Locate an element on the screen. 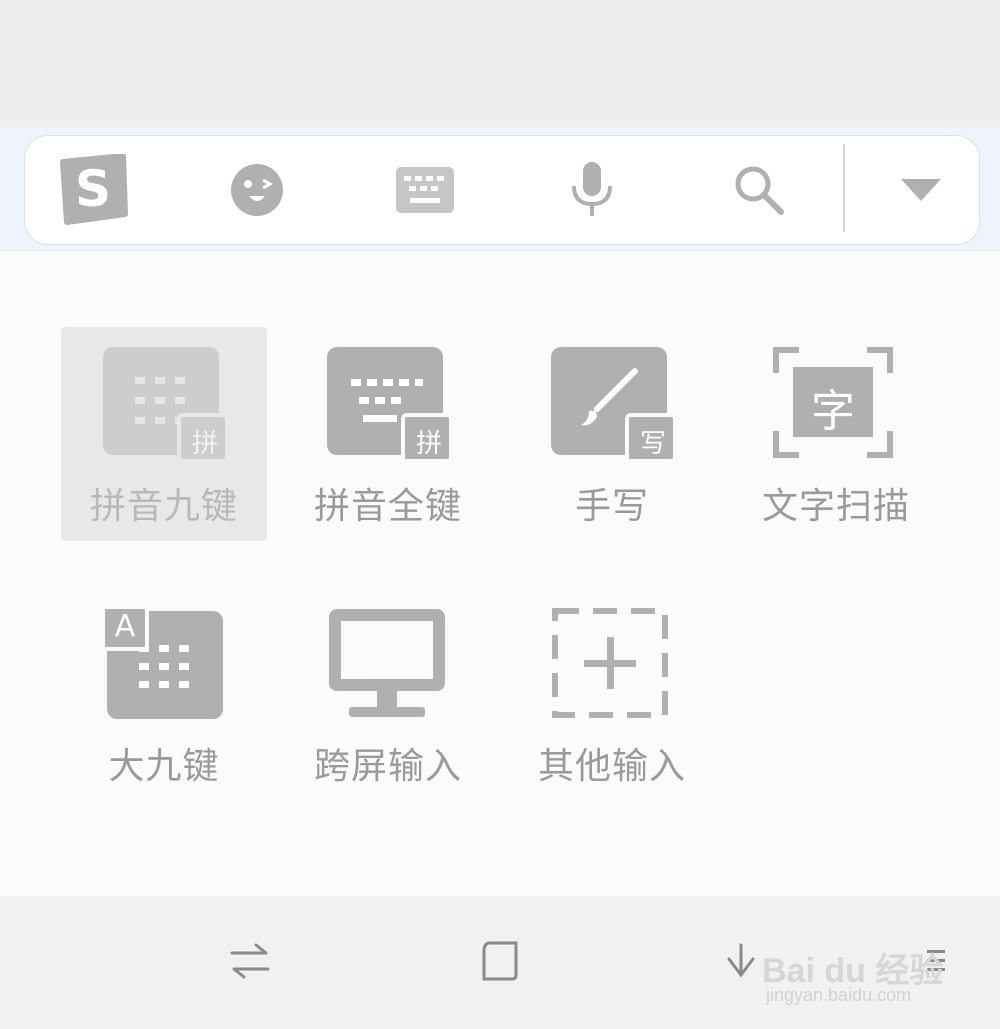 The width and height of the screenshot is (1000, 1029). mode-label: 拼音九键 is located at coordinates (163, 506).